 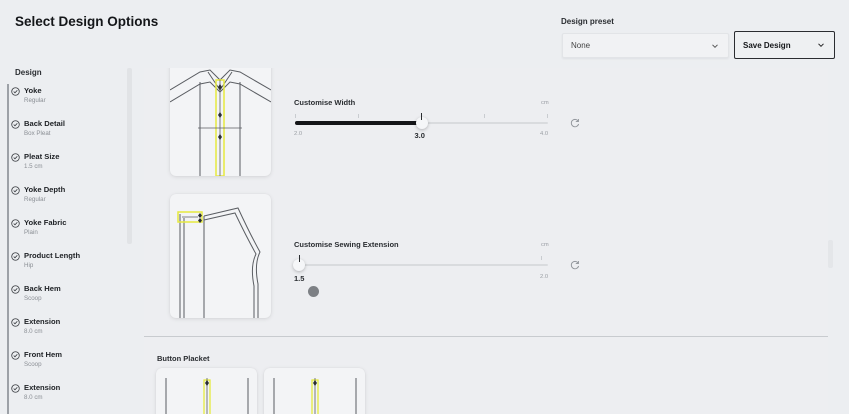 What do you see at coordinates (486, 336) in the screenshot?
I see `section-divider` at bounding box center [486, 336].